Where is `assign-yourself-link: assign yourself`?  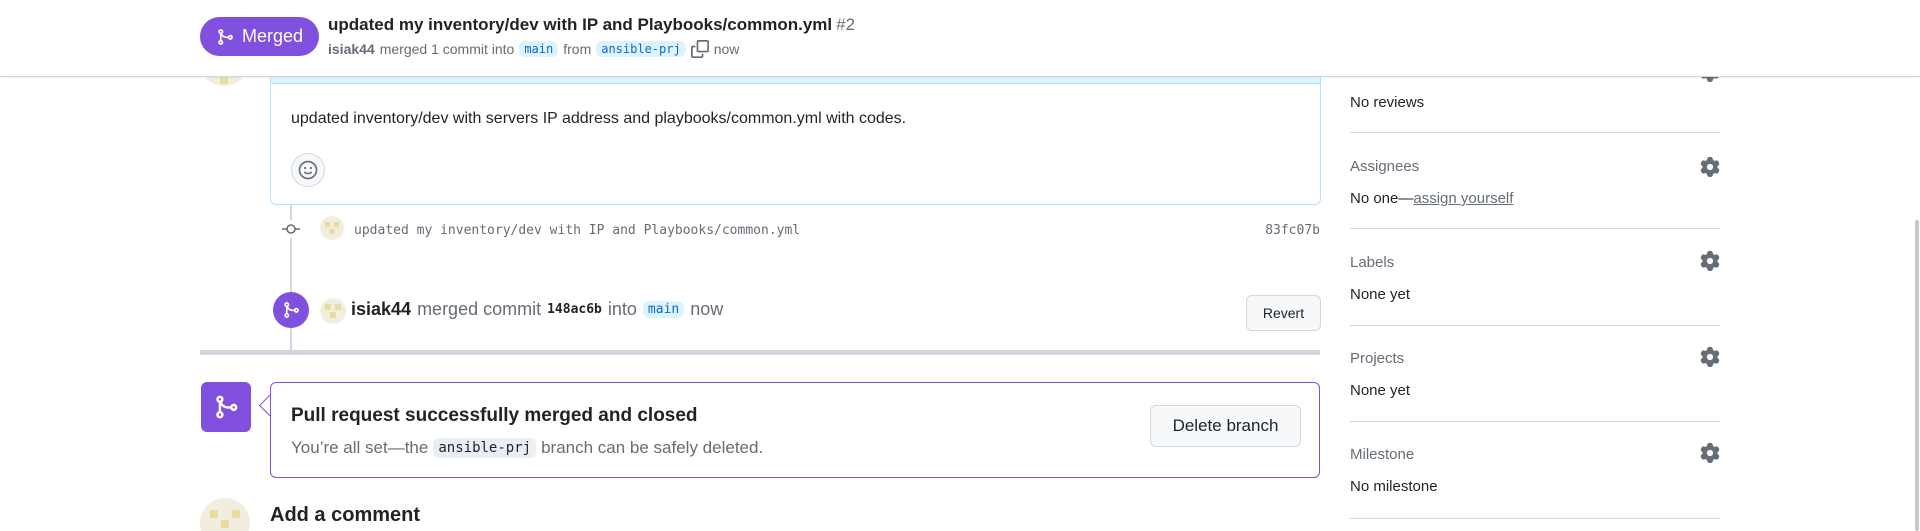 assign-yourself-link: assign yourself is located at coordinates (1463, 198).